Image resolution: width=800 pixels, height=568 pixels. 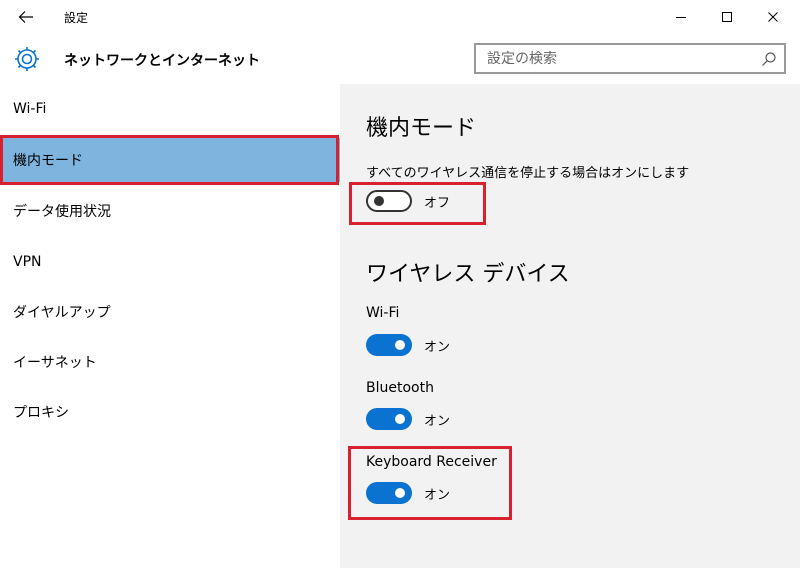 I want to click on close-button, so click(x=773, y=17).